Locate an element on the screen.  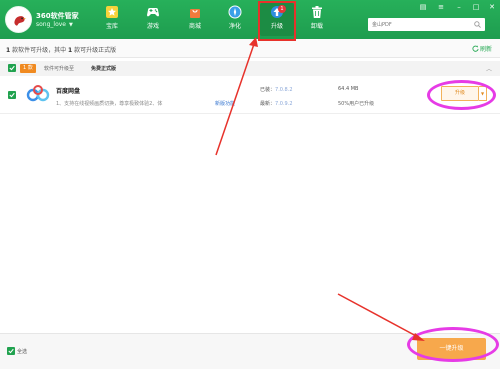
avatar-bird-icon is located at coordinates (20, 21).